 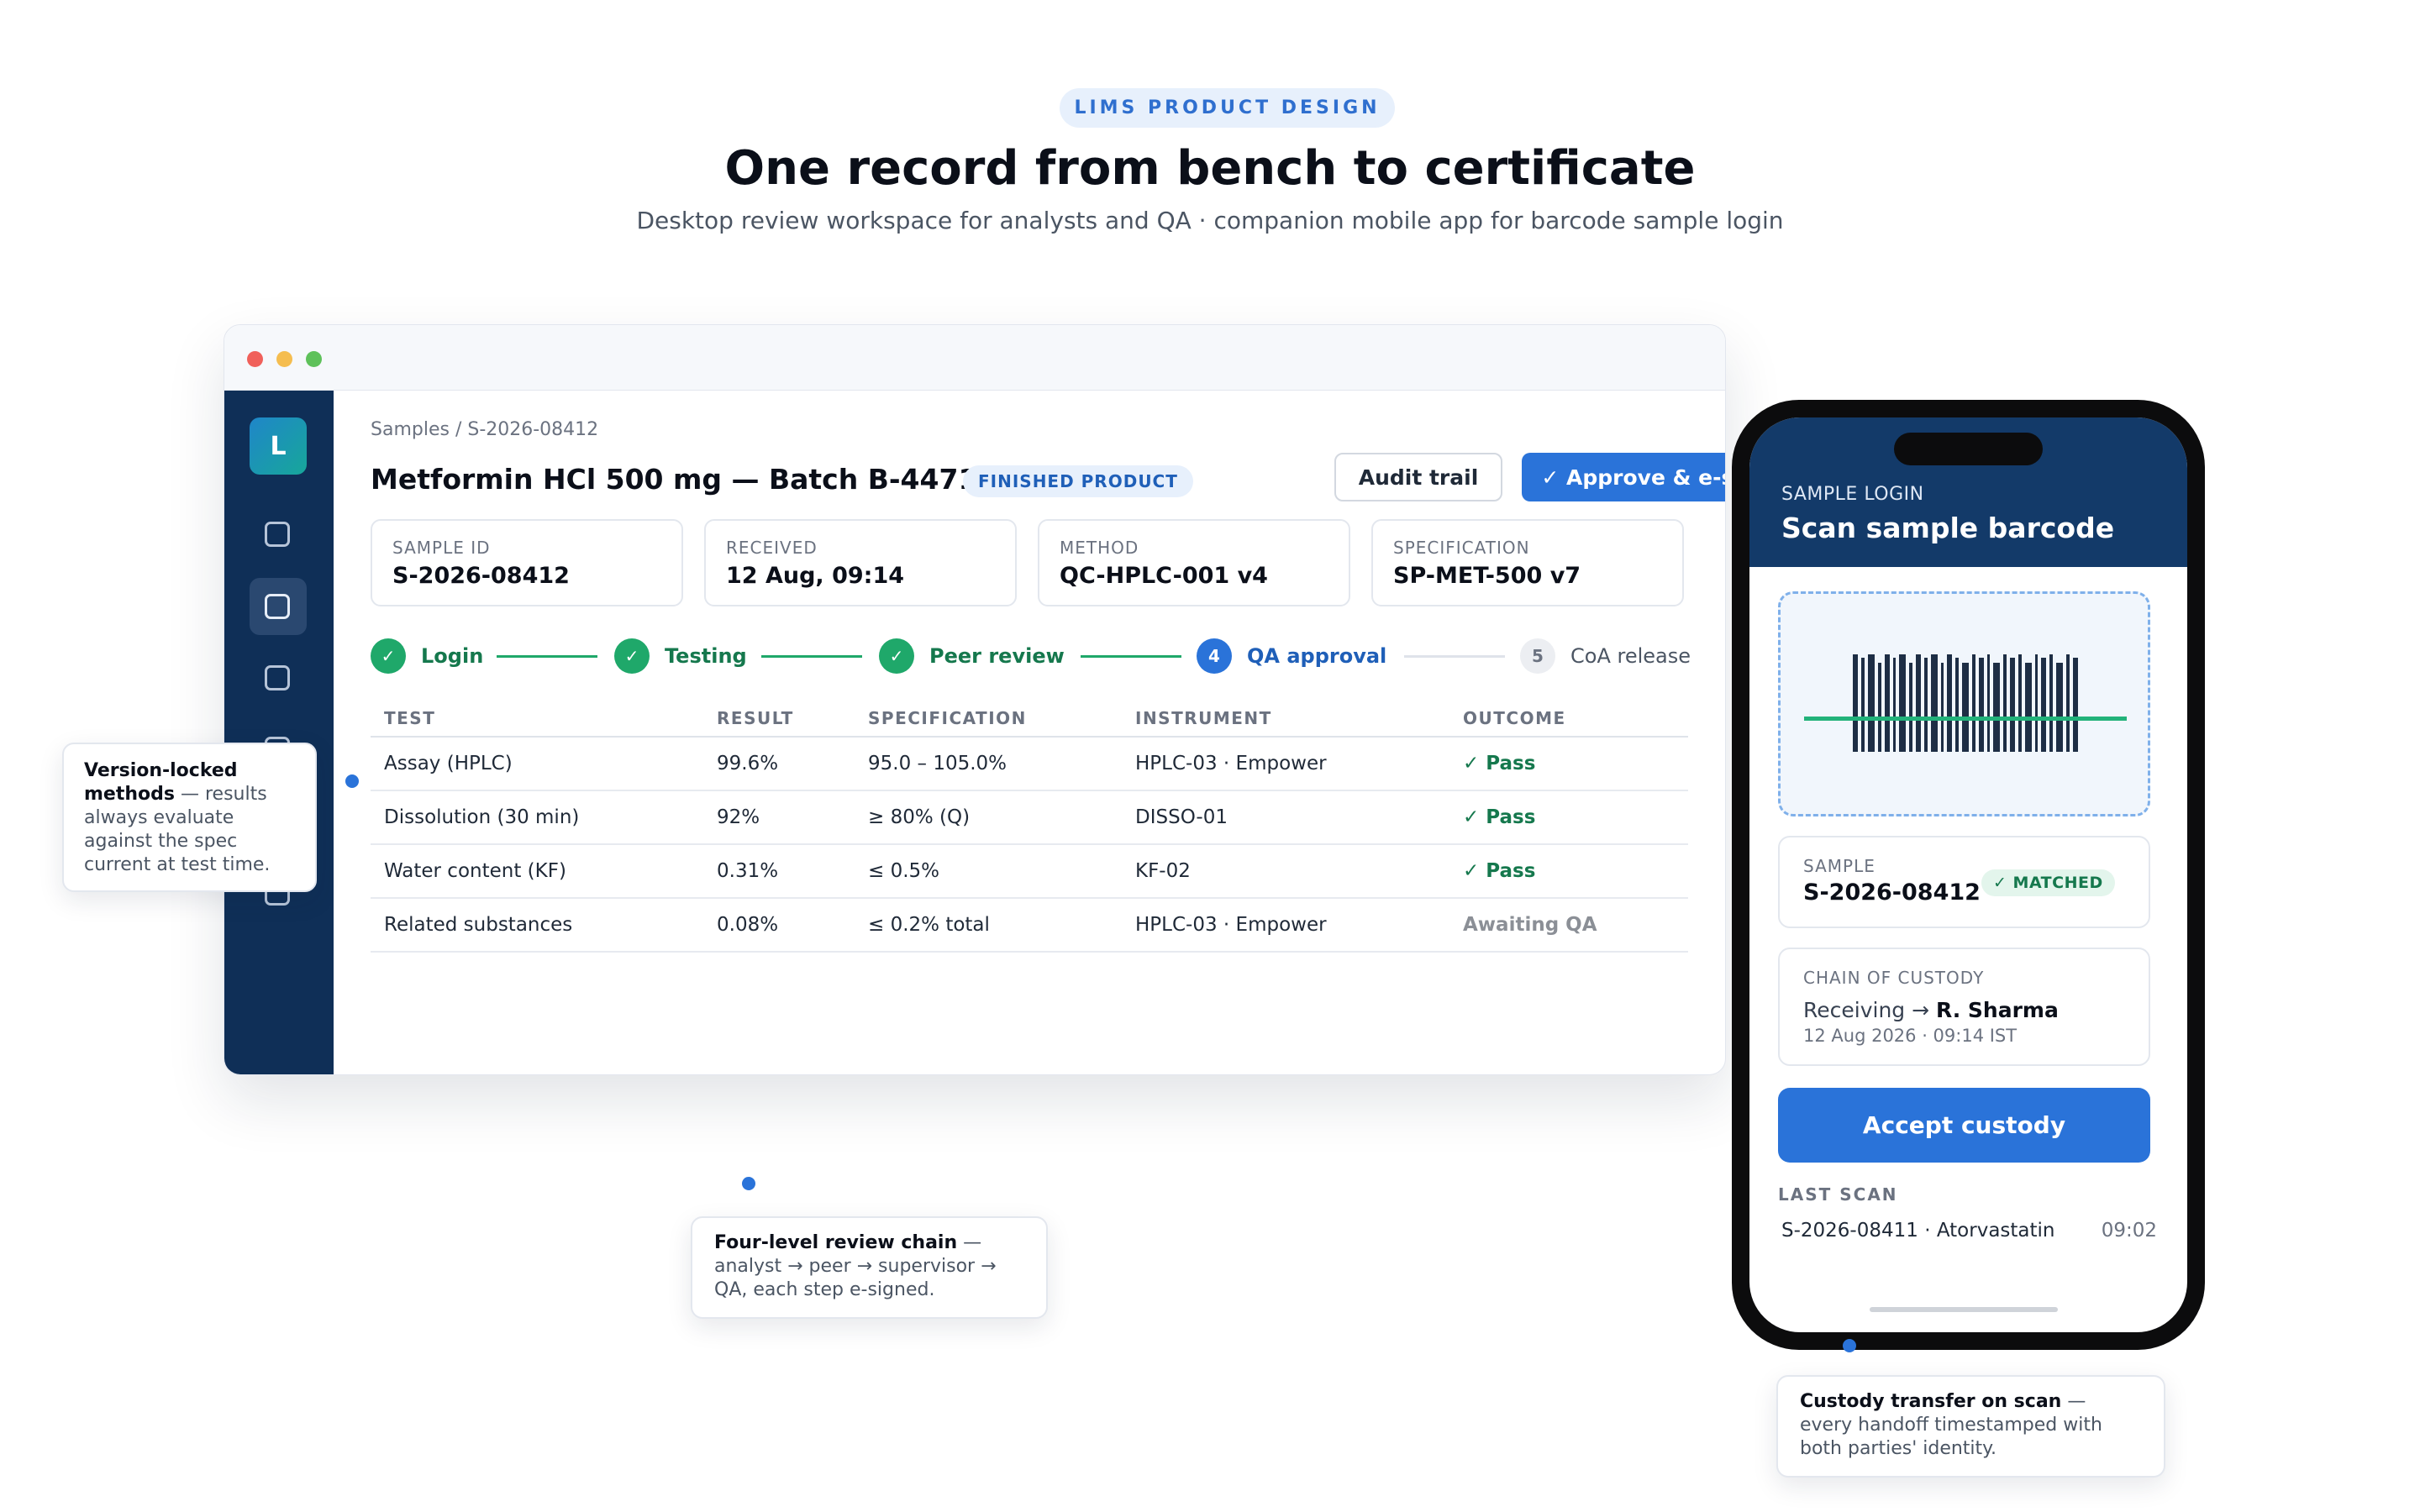 I want to click on dynamic-island, so click(x=1969, y=449).